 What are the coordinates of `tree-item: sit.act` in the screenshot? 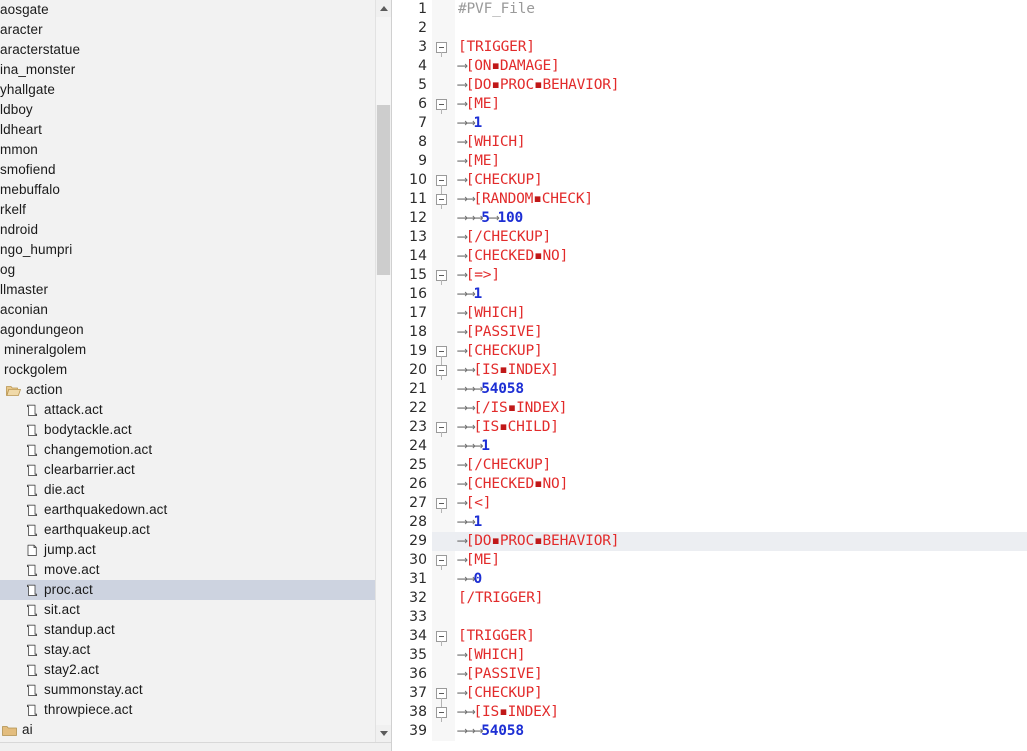 It's located at (188, 610).